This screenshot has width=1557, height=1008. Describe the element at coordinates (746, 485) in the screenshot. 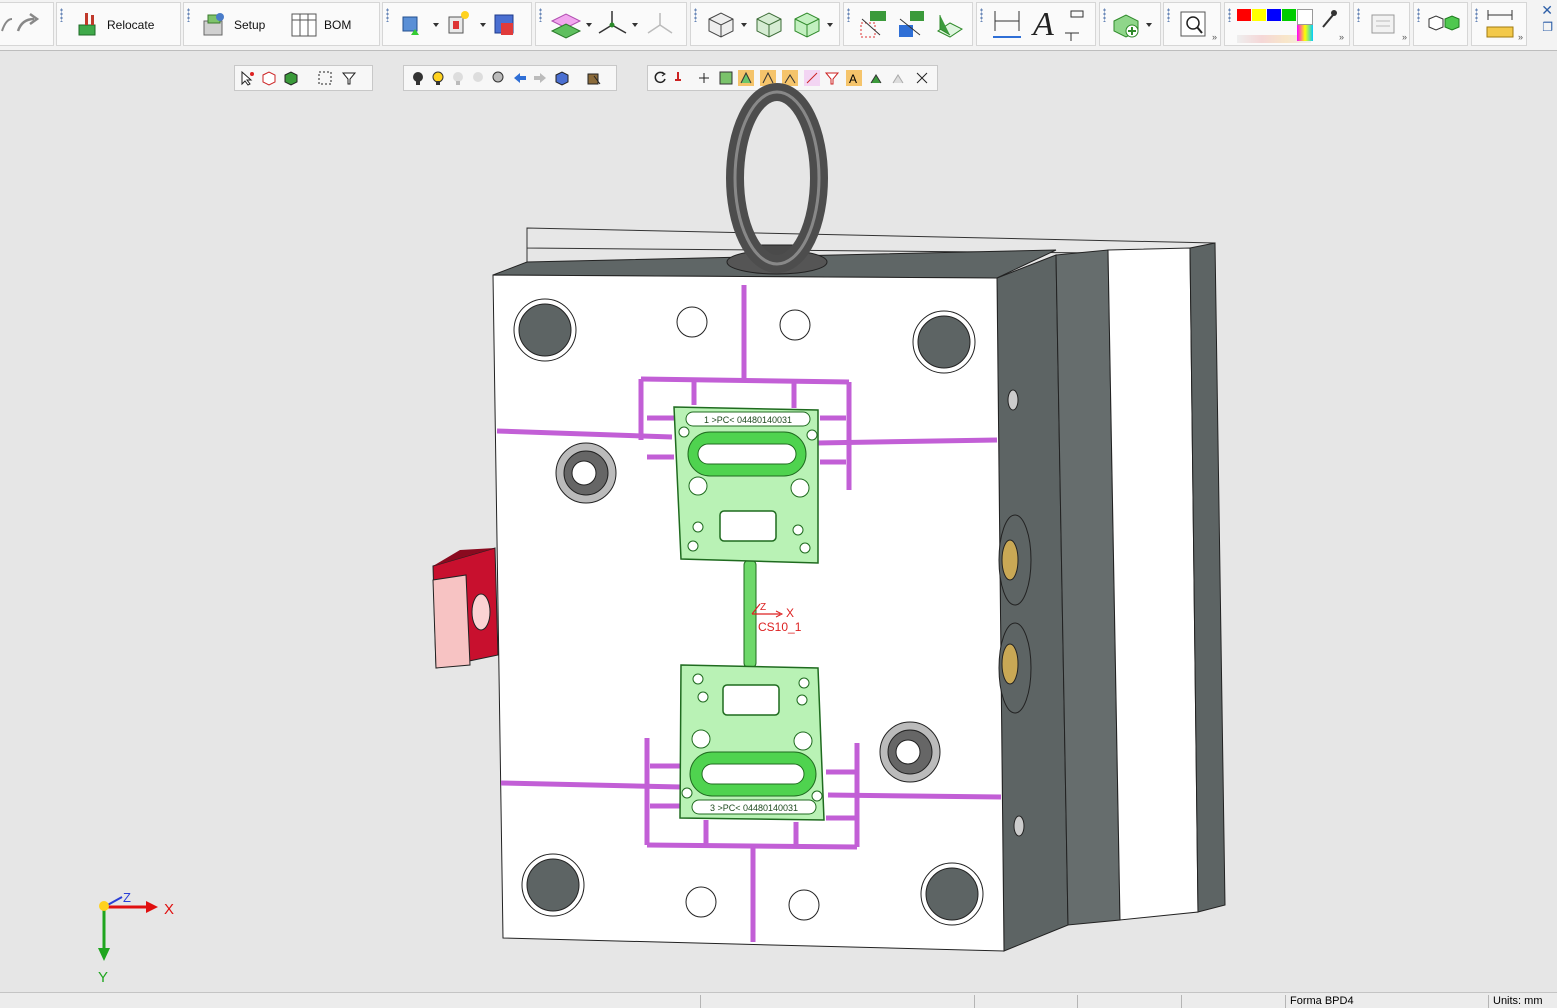

I see `cavity-top: 1 >PC< 04480140031` at that location.